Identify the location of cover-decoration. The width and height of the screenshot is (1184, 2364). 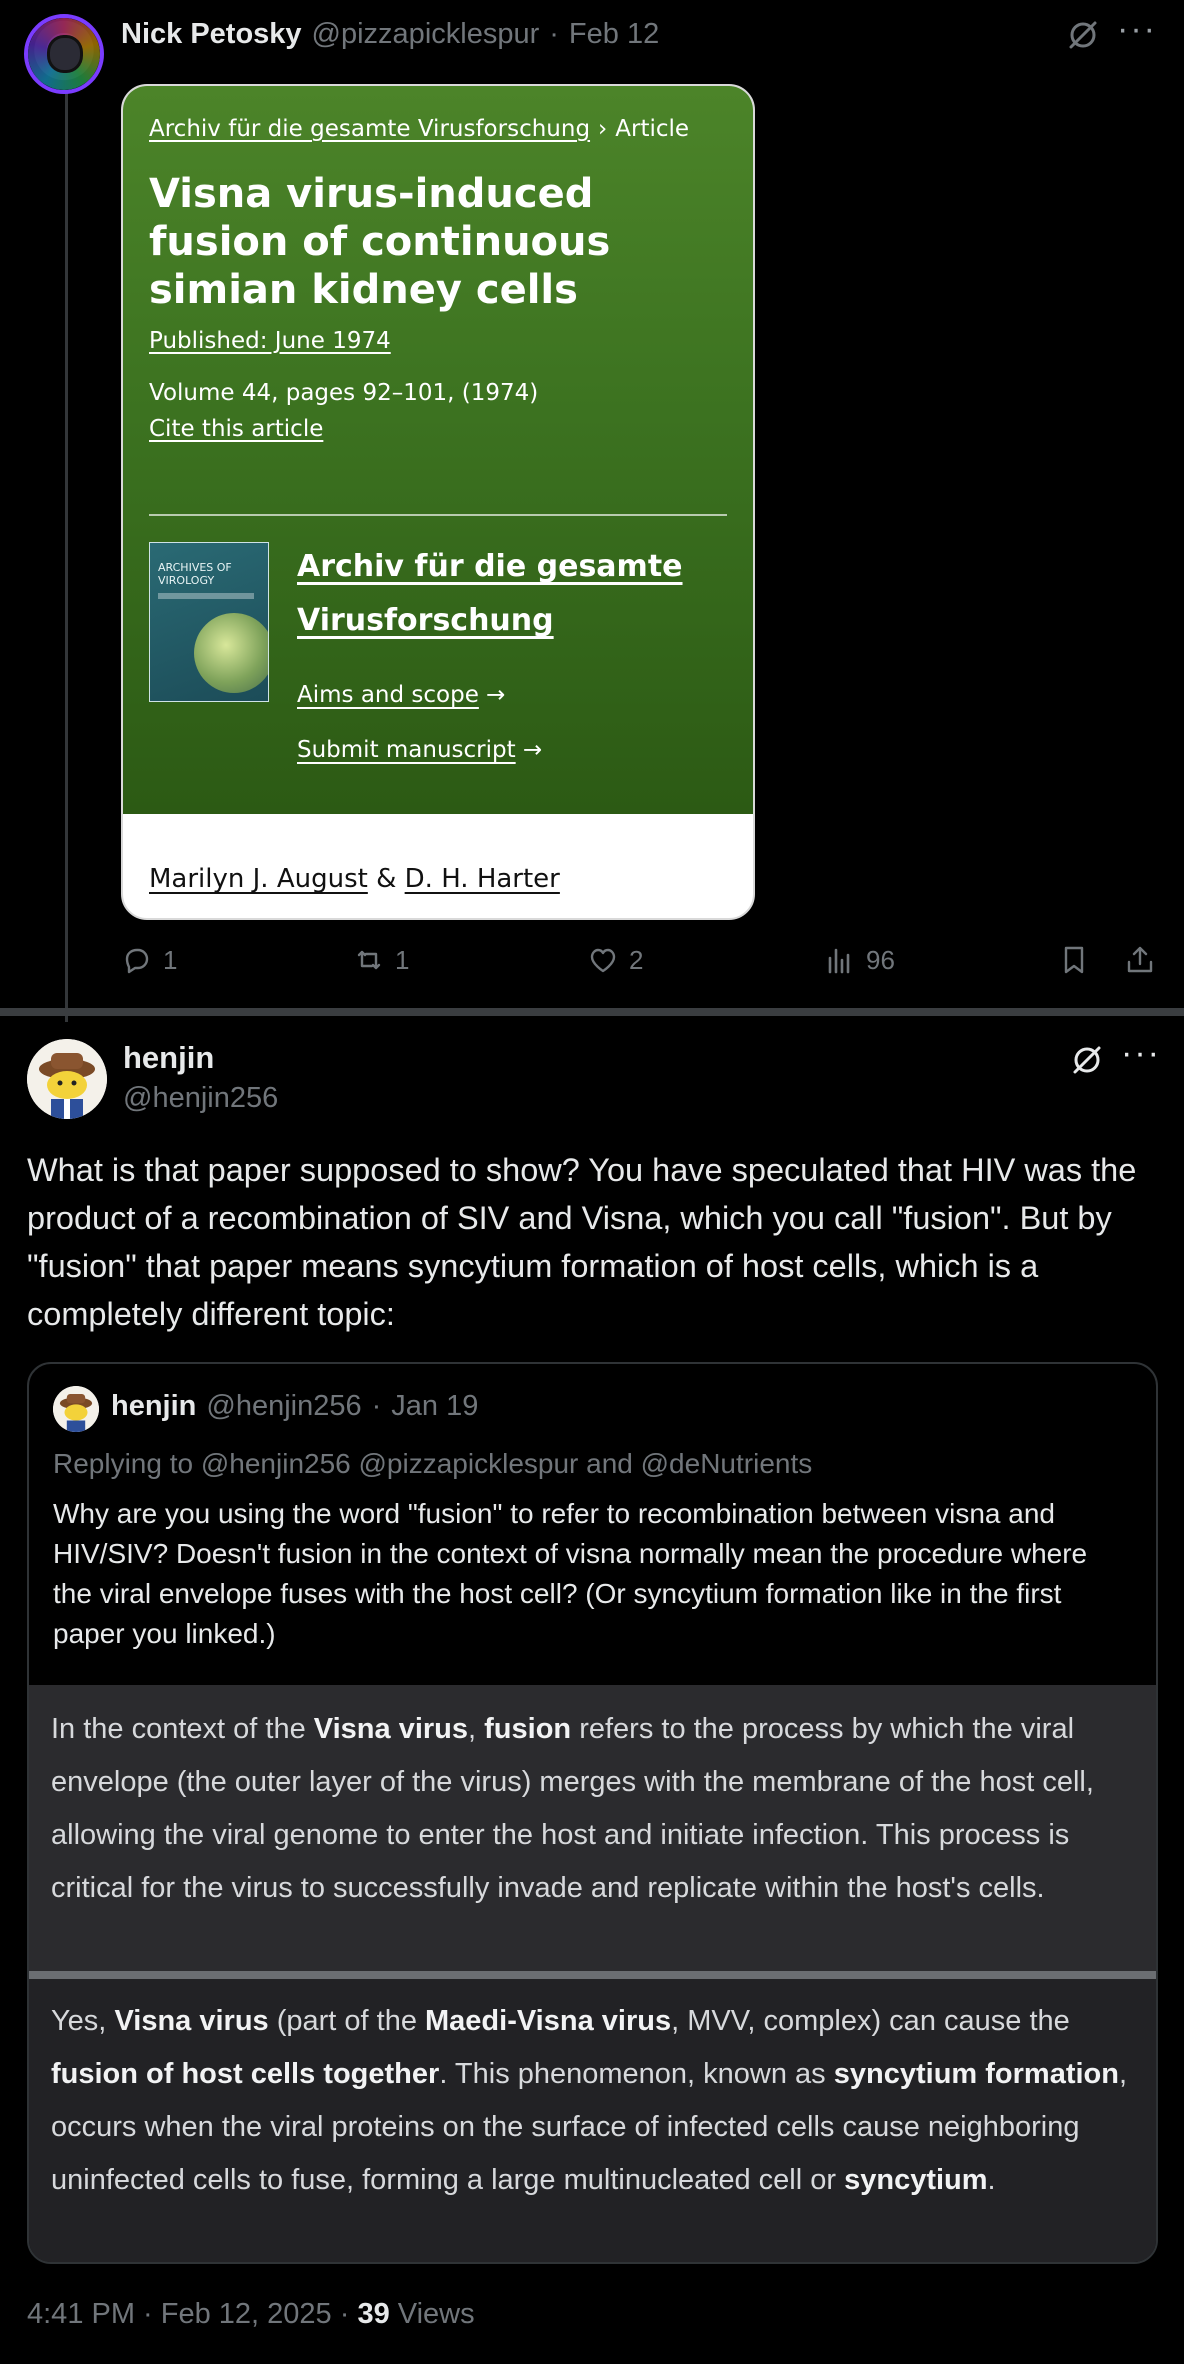
(206, 596).